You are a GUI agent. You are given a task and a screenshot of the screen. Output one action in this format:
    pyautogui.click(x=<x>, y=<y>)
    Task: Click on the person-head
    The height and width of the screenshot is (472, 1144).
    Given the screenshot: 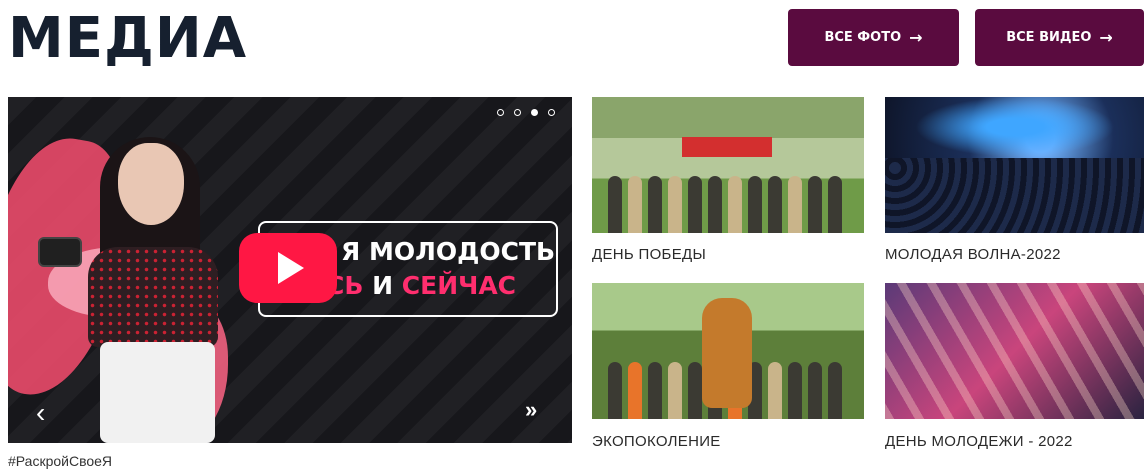 What is the action you would take?
    pyautogui.click(x=151, y=184)
    